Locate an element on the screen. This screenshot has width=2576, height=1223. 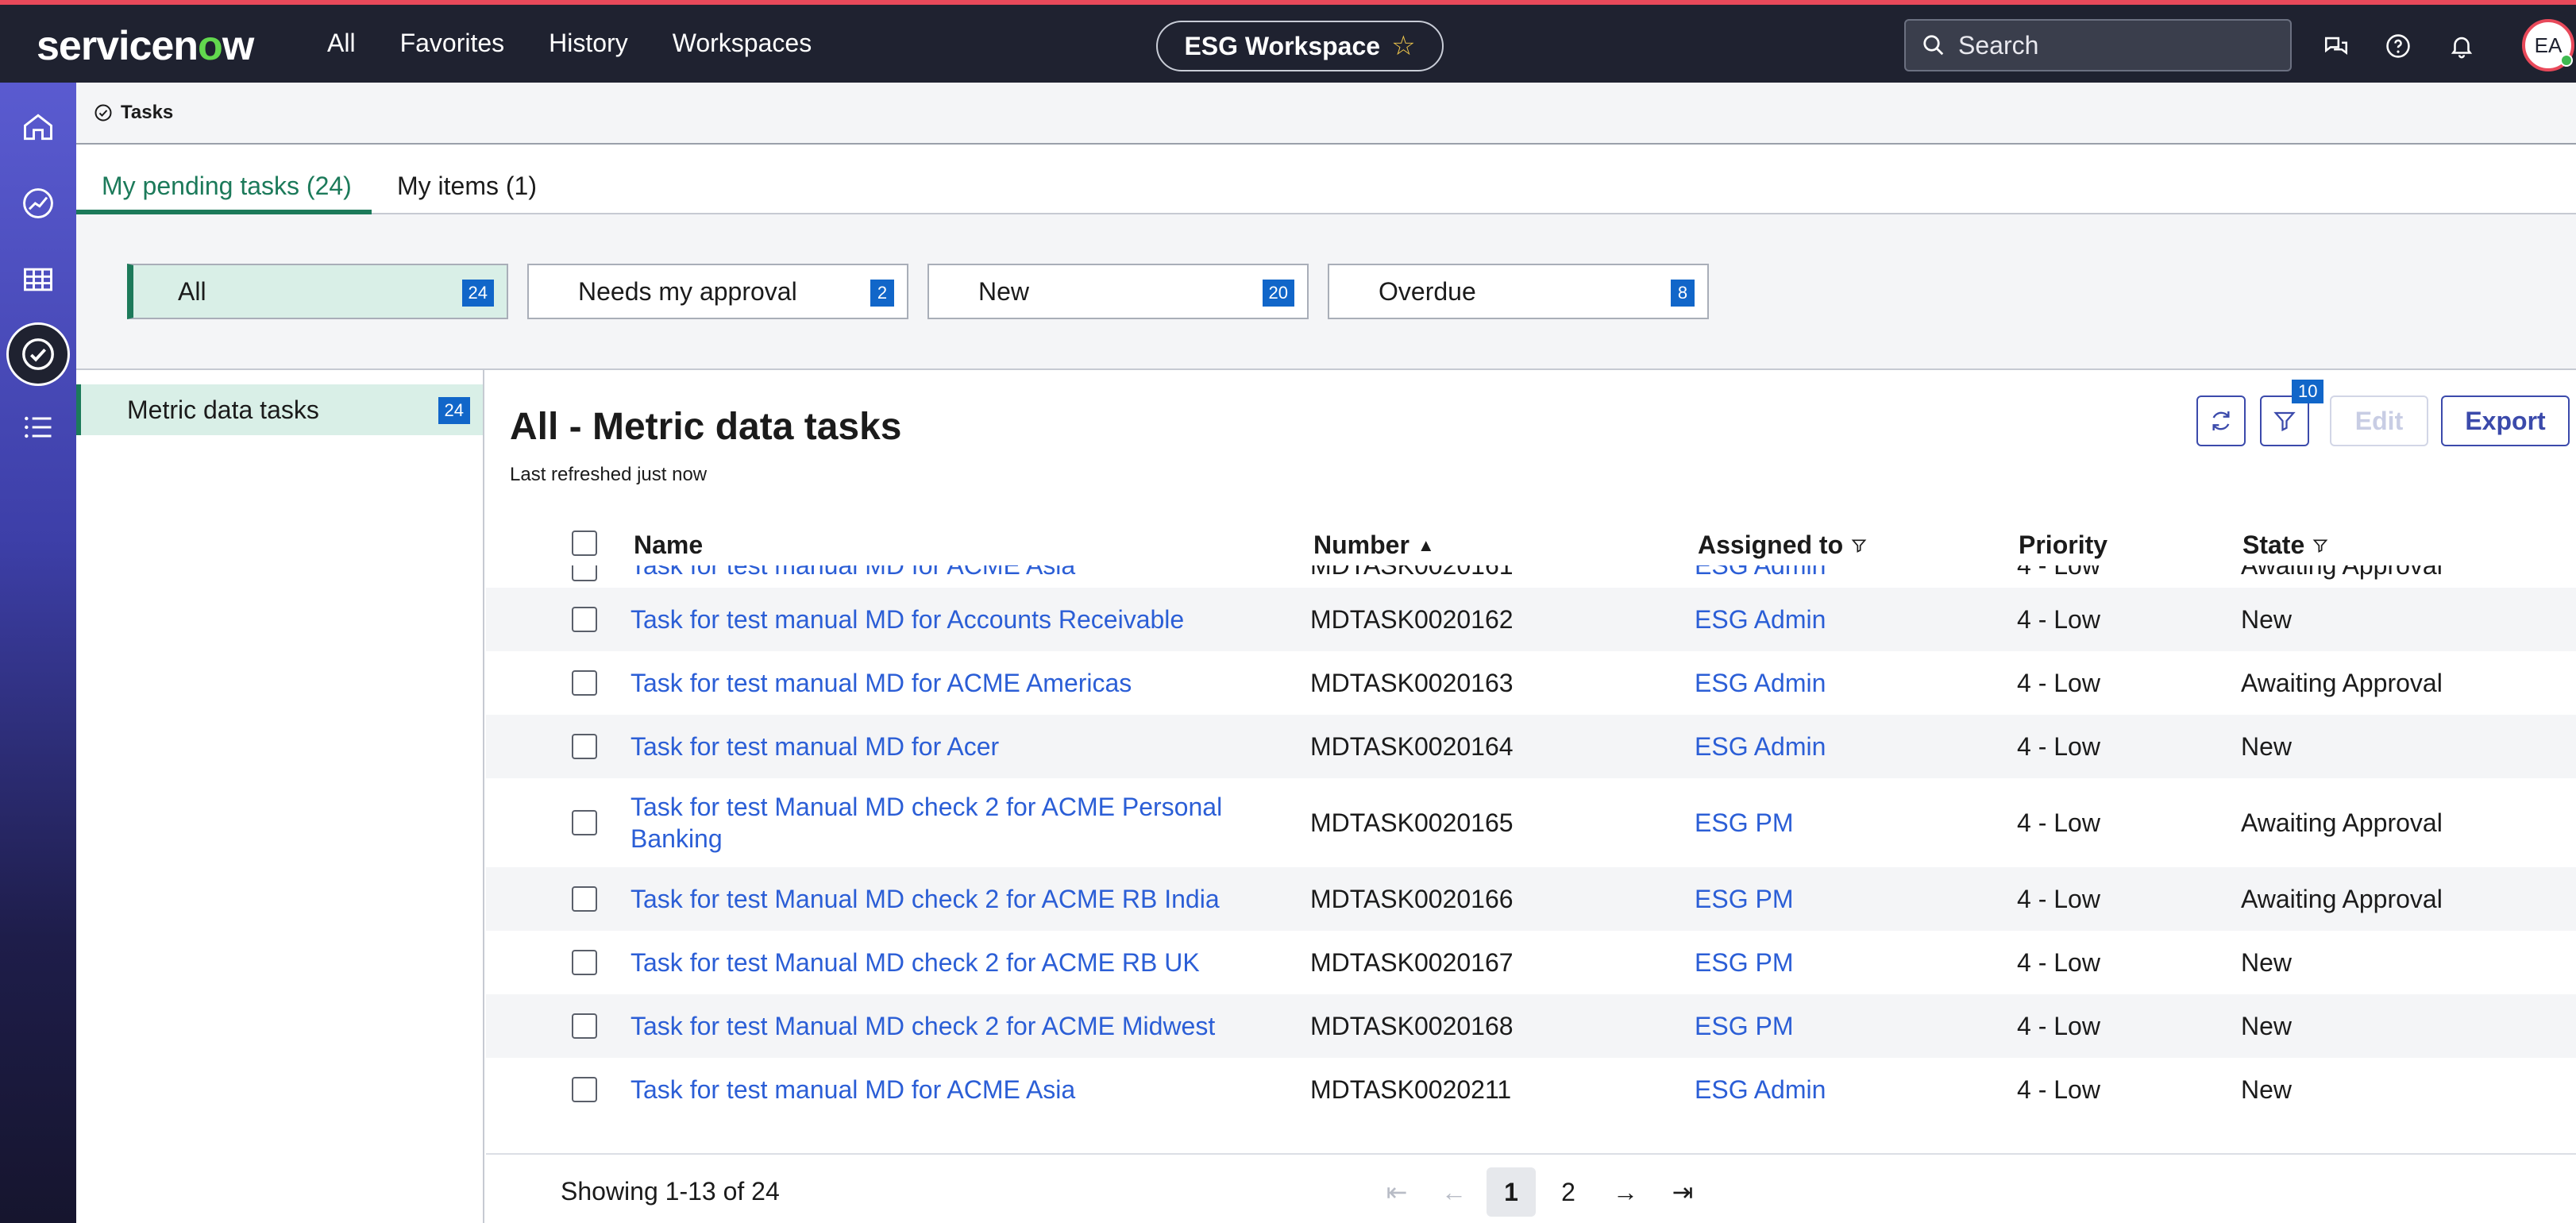
filter-needs-my-approval: Needs my approval 2 is located at coordinates (717, 291).